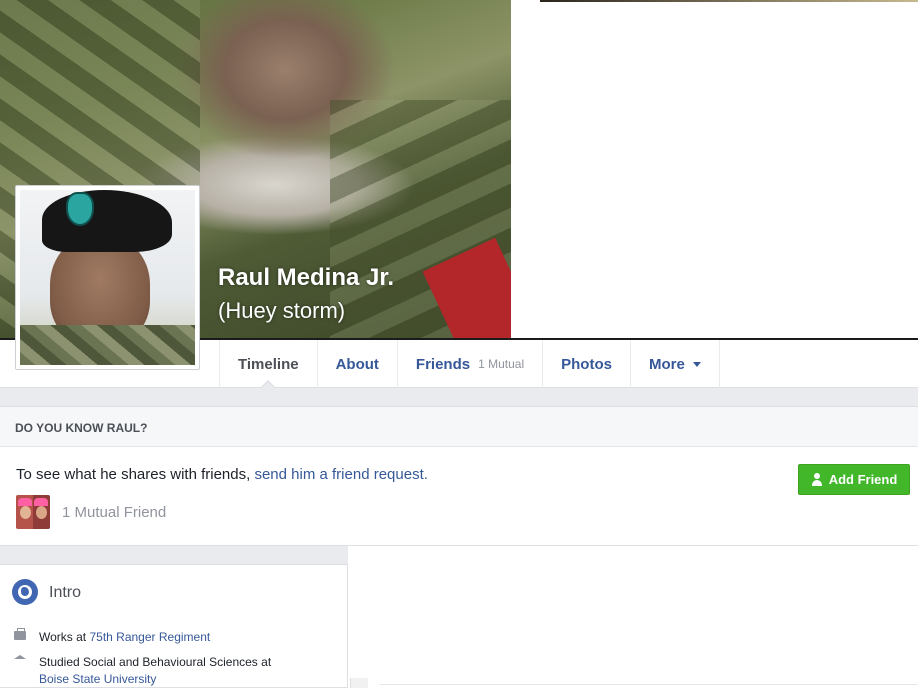  Describe the element at coordinates (359, 683) in the screenshot. I see `scrollbar` at that location.